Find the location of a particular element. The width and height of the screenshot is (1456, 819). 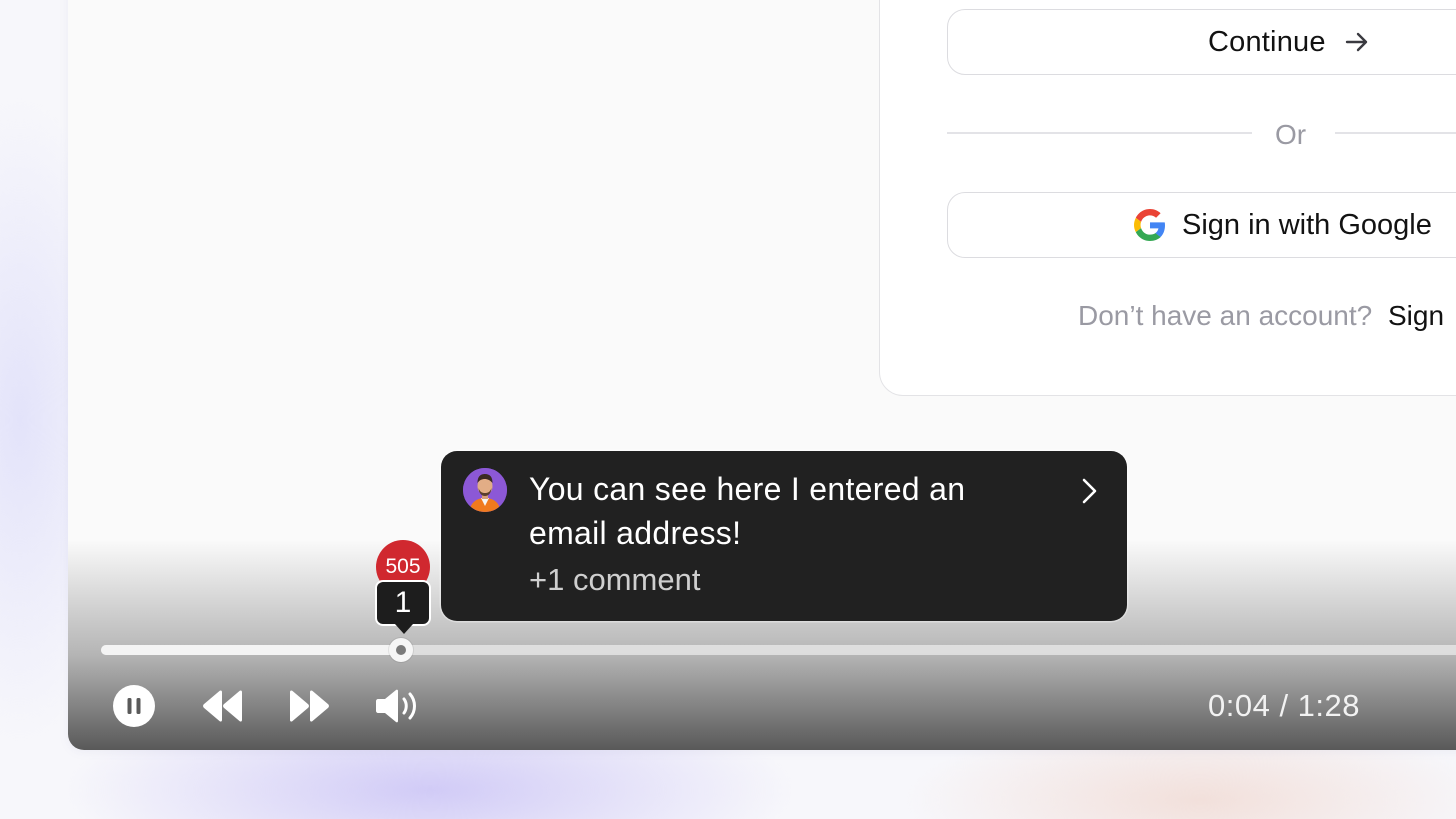

signup-prompt: Don’t have an account? Sign is located at coordinates (1261, 316).